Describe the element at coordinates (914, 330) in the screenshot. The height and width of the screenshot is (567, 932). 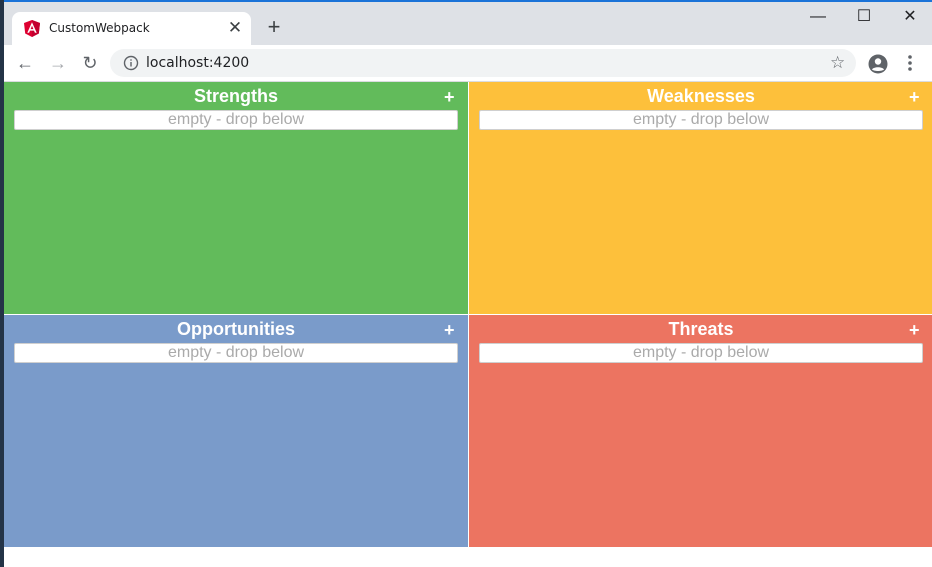
I see `add-threat-button: +` at that location.